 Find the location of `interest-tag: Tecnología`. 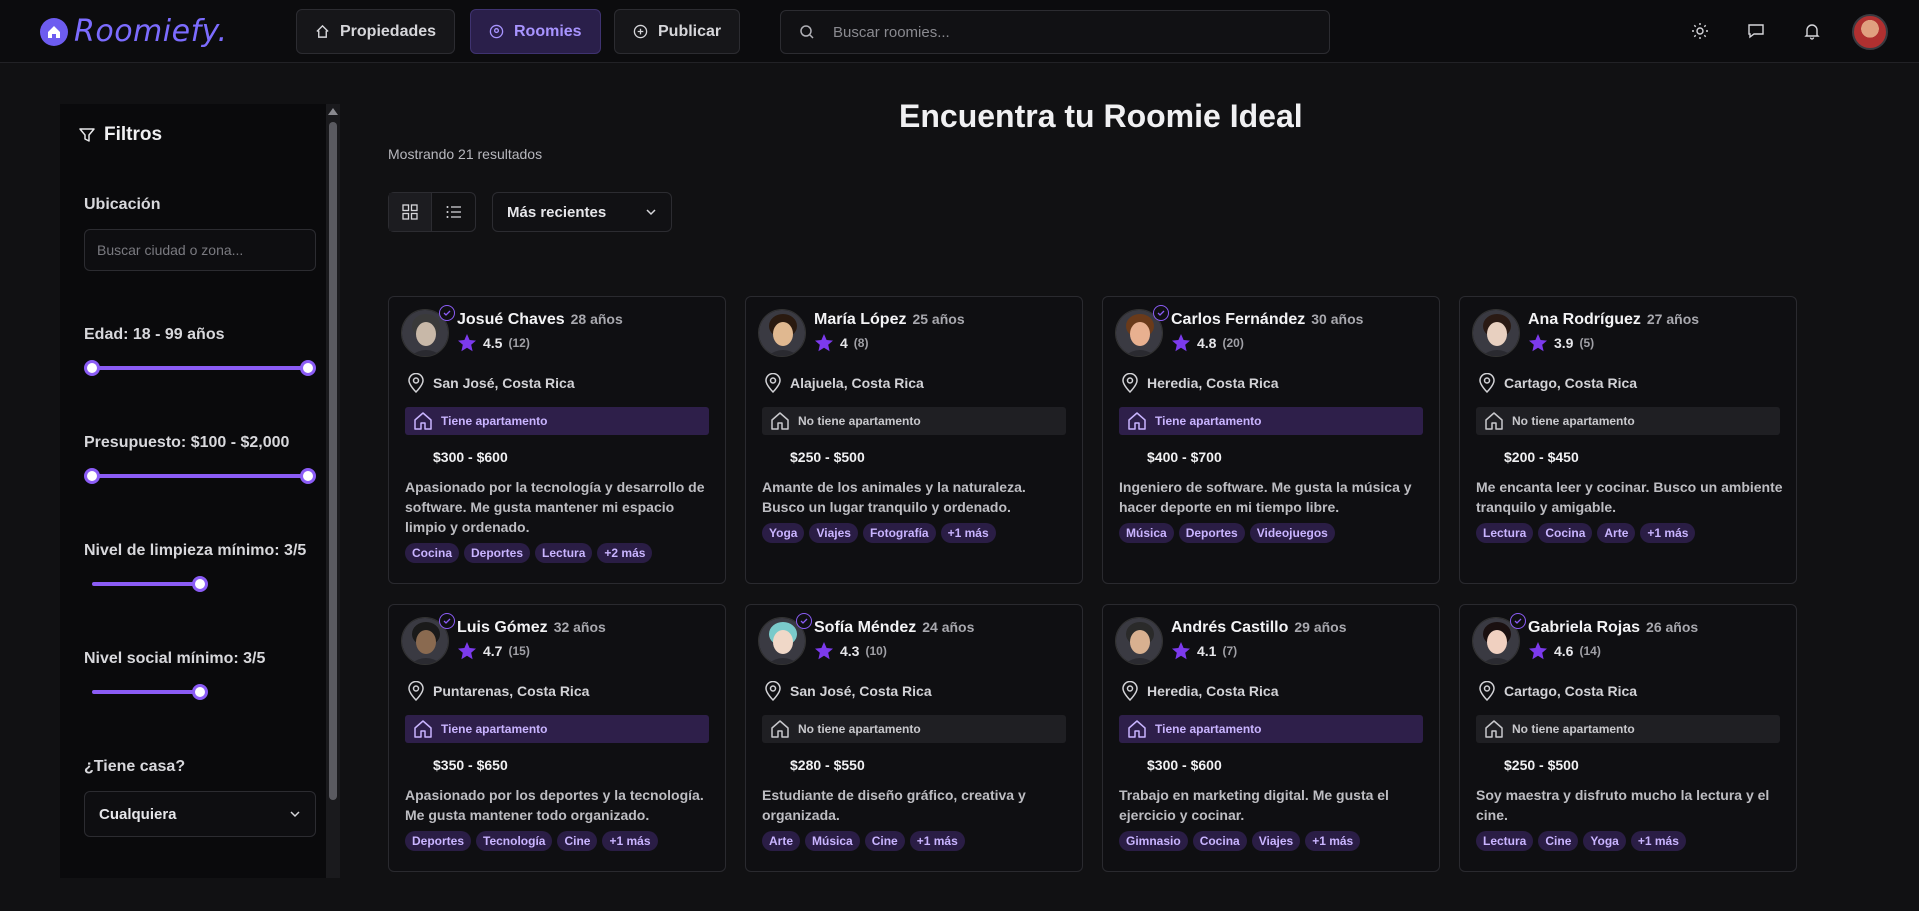

interest-tag: Tecnología is located at coordinates (514, 841).